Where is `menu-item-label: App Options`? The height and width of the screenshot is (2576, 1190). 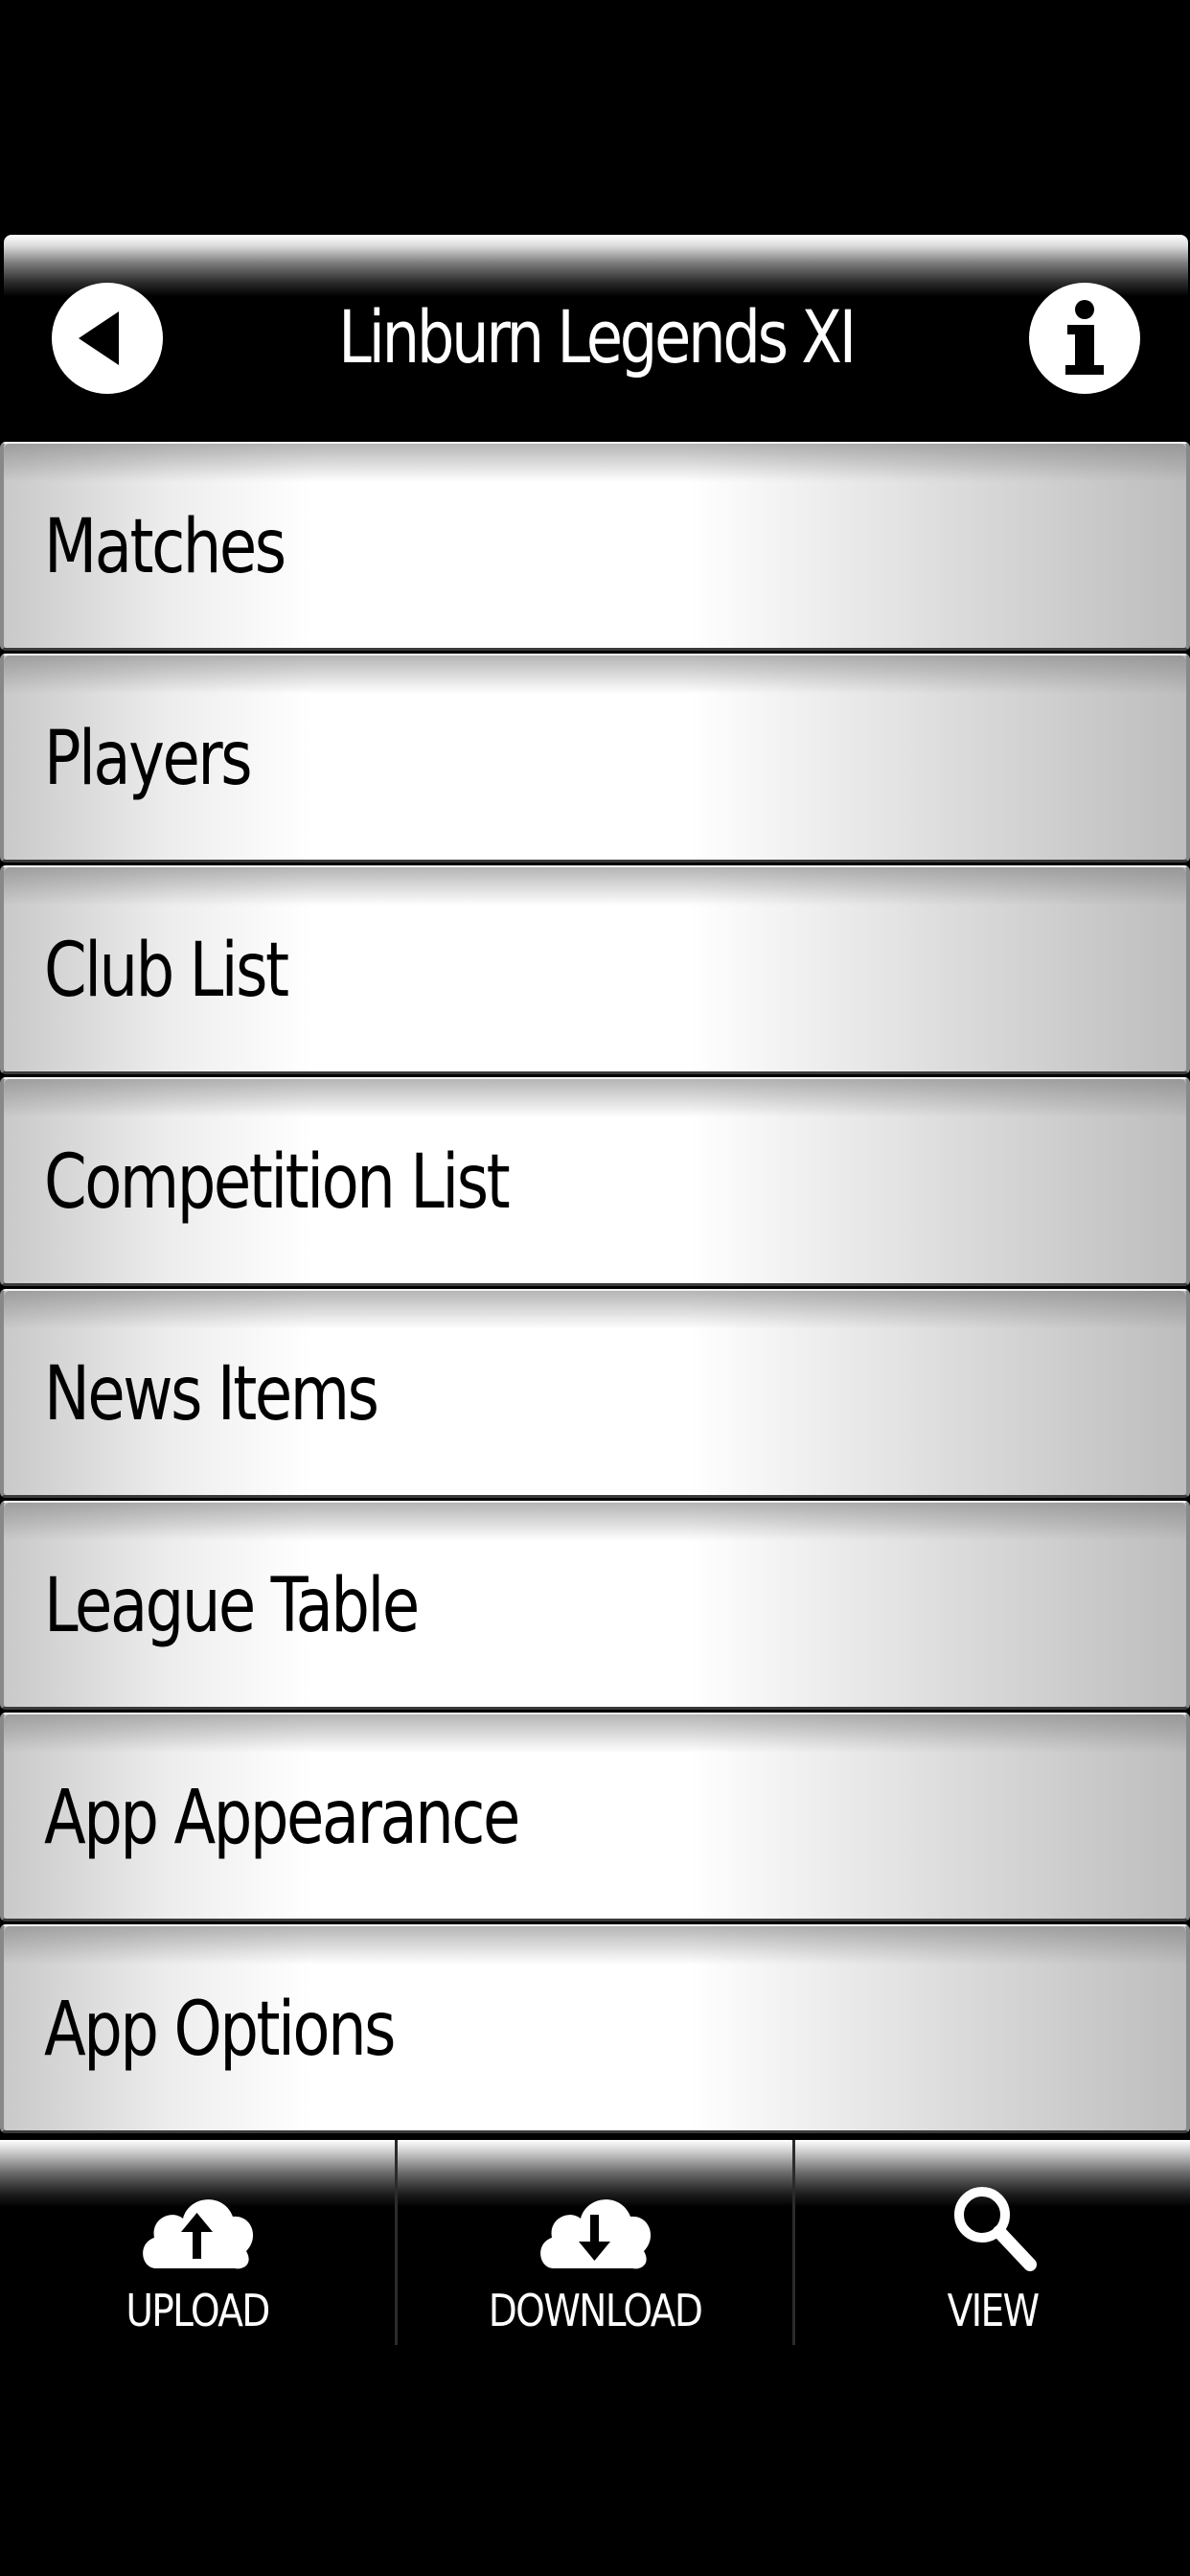 menu-item-label: App Options is located at coordinates (220, 2030).